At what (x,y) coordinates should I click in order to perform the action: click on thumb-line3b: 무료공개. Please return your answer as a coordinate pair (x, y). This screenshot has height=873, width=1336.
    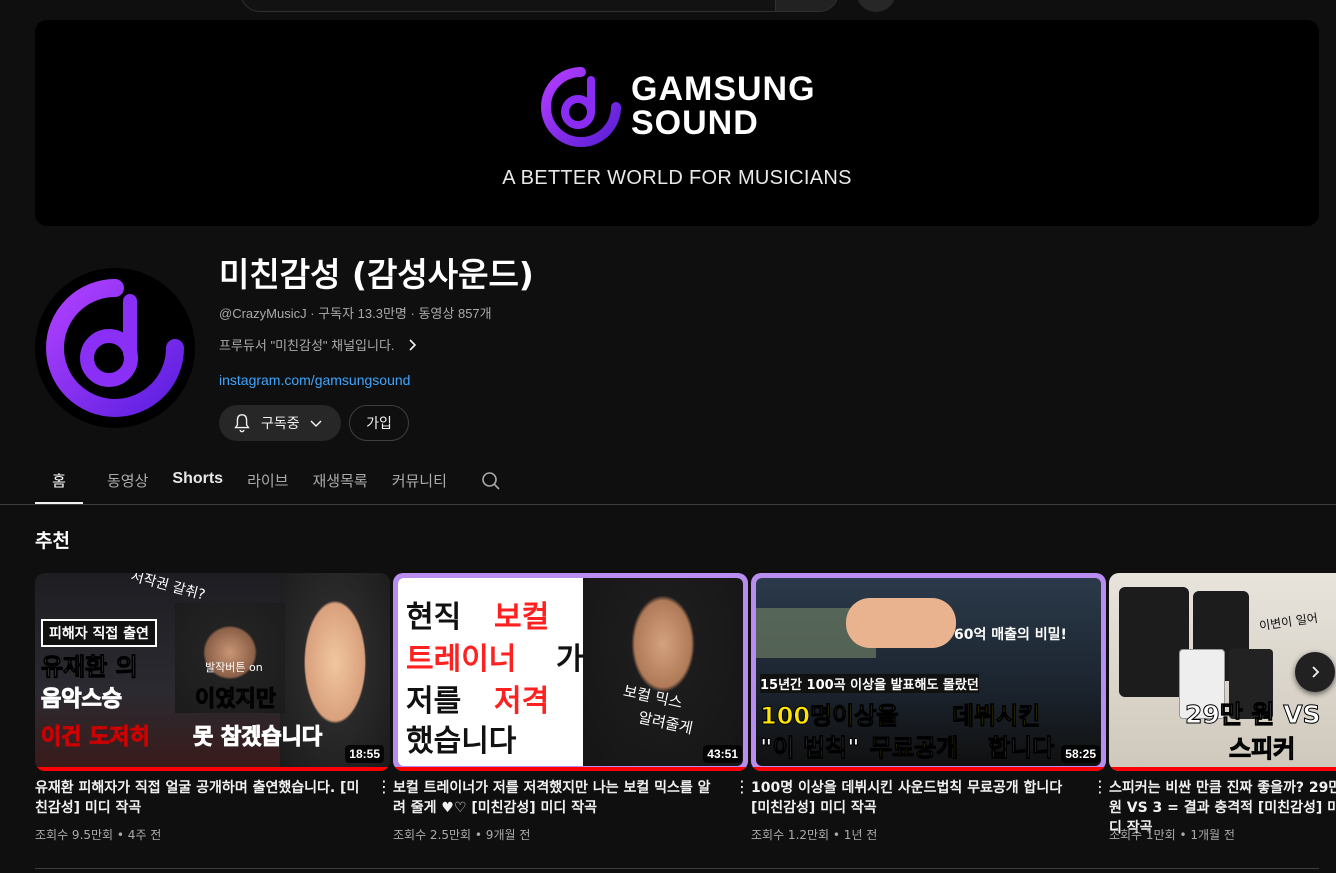
    Looking at the image, I should click on (914, 748).